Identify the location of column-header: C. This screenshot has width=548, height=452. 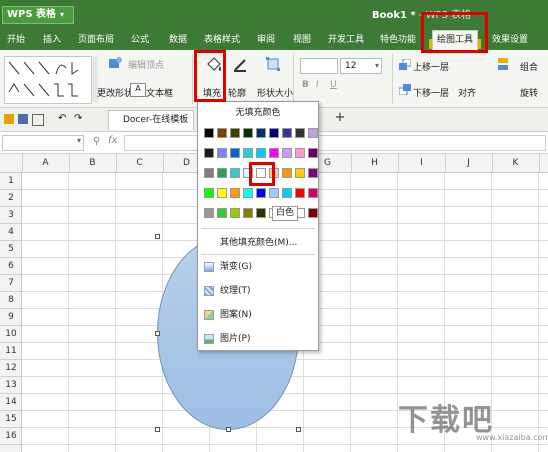
(140, 163).